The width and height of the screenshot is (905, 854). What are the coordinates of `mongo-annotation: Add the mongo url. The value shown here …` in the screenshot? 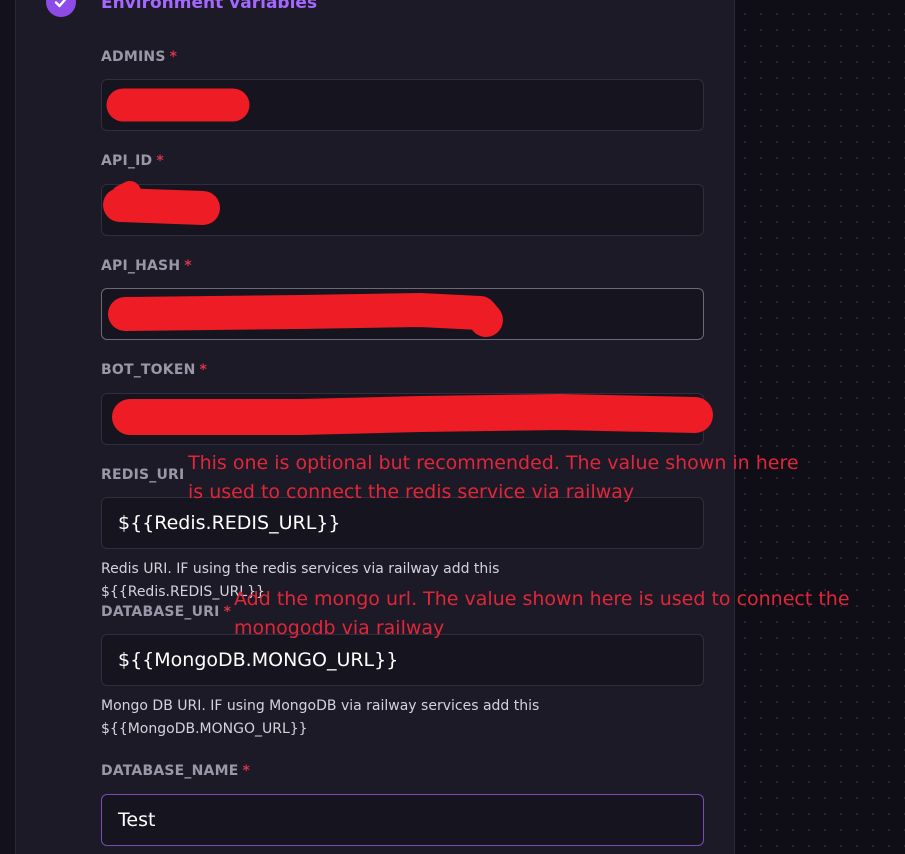 It's located at (542, 613).